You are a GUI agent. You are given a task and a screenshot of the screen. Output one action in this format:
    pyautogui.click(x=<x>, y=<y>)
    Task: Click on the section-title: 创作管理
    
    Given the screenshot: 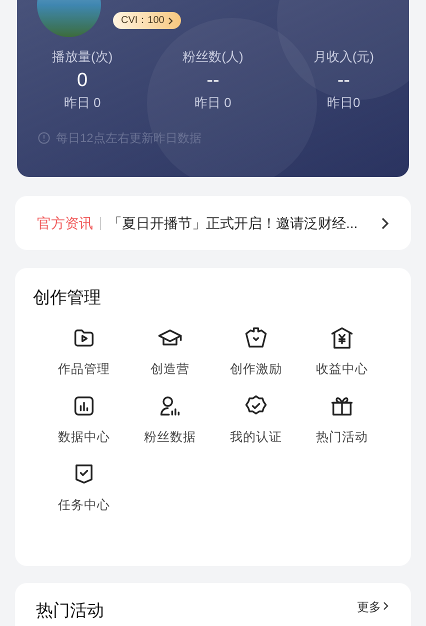 What is the action you would take?
    pyautogui.click(x=67, y=298)
    